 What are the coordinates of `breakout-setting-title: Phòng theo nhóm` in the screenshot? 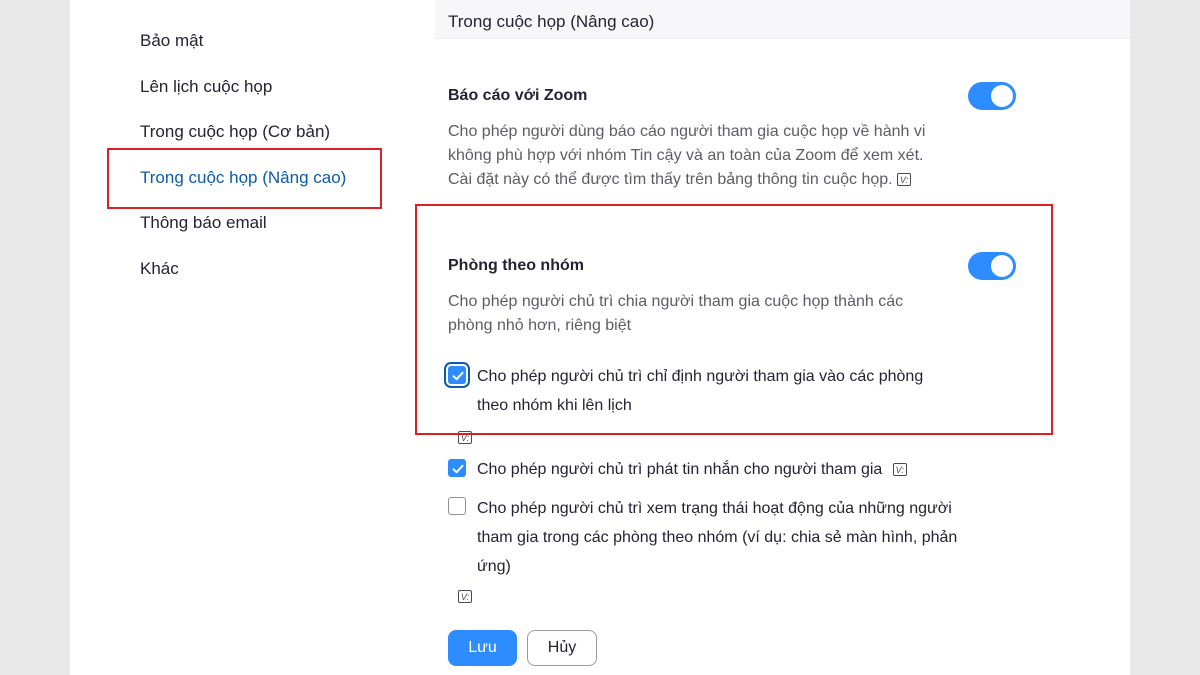 It's located at (516, 265).